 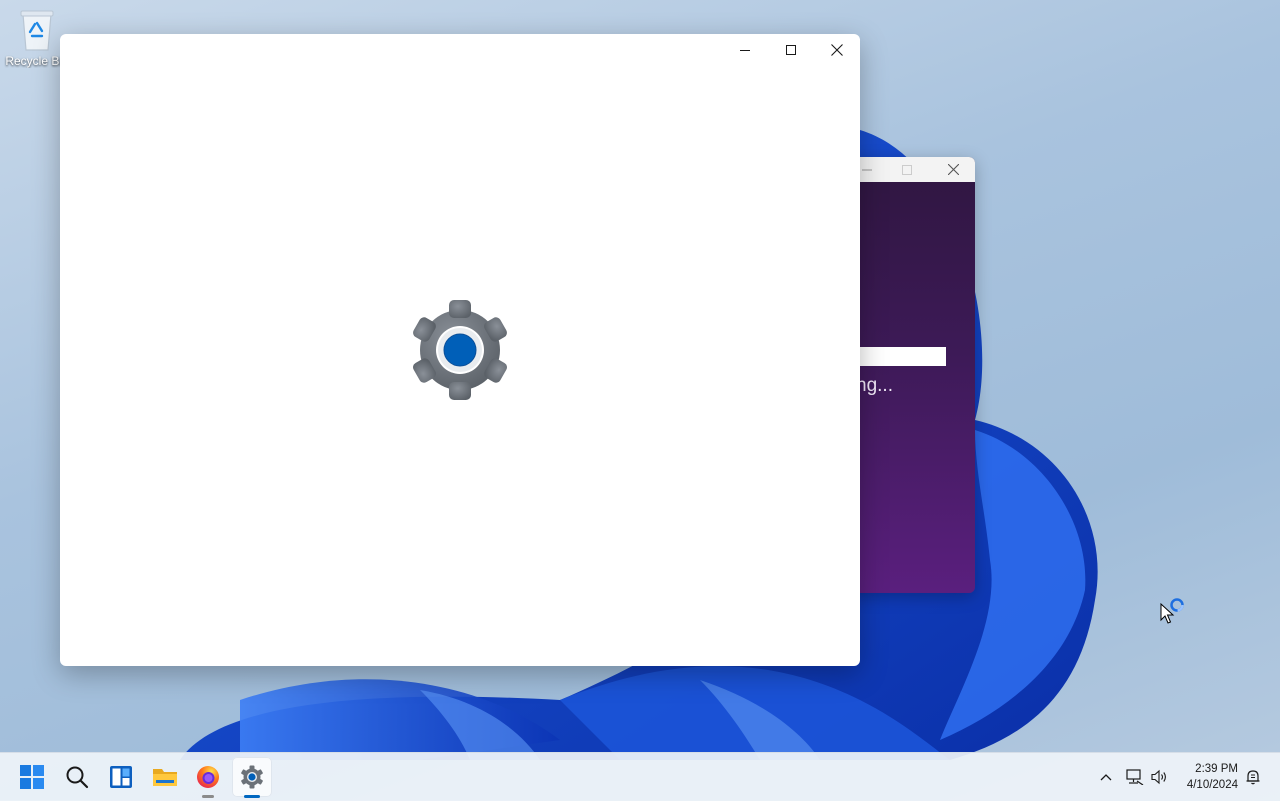 What do you see at coordinates (745, 50) in the screenshot?
I see `minimize-icon` at bounding box center [745, 50].